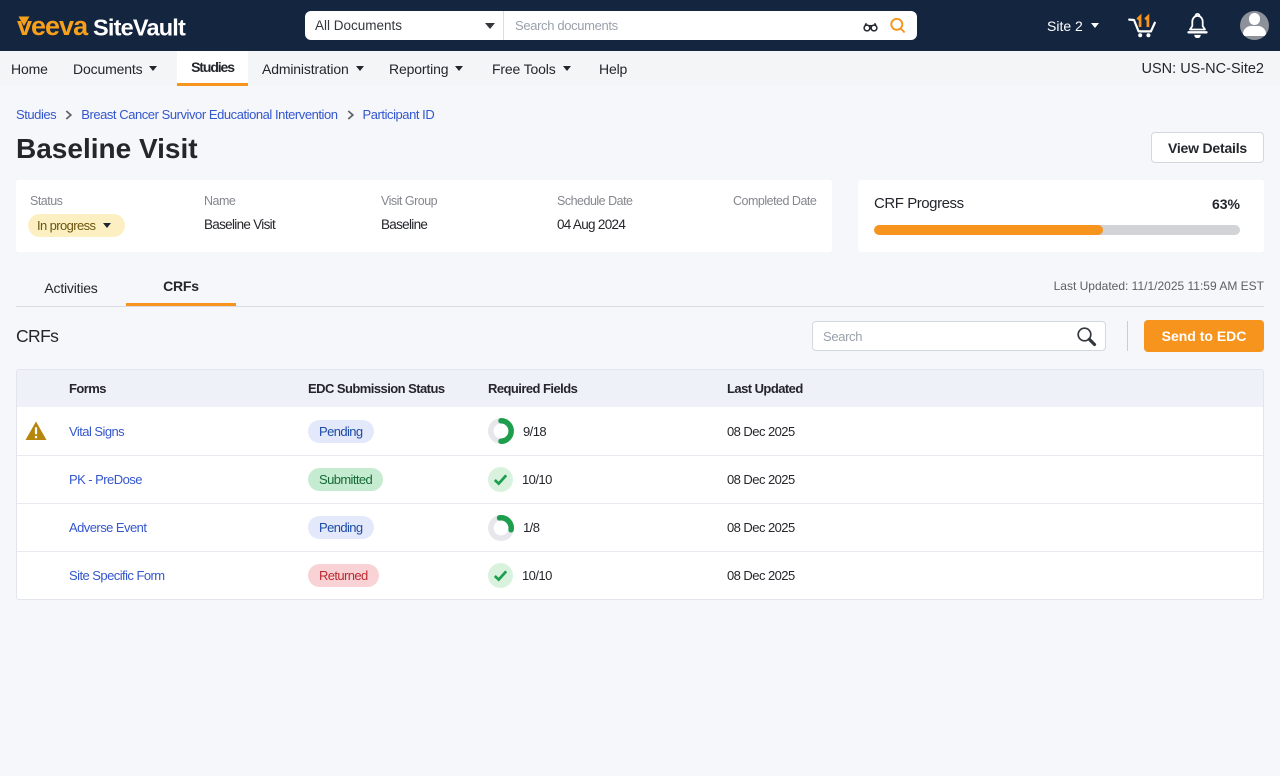  I want to click on svg-text: SiteVault, so click(139, 28).